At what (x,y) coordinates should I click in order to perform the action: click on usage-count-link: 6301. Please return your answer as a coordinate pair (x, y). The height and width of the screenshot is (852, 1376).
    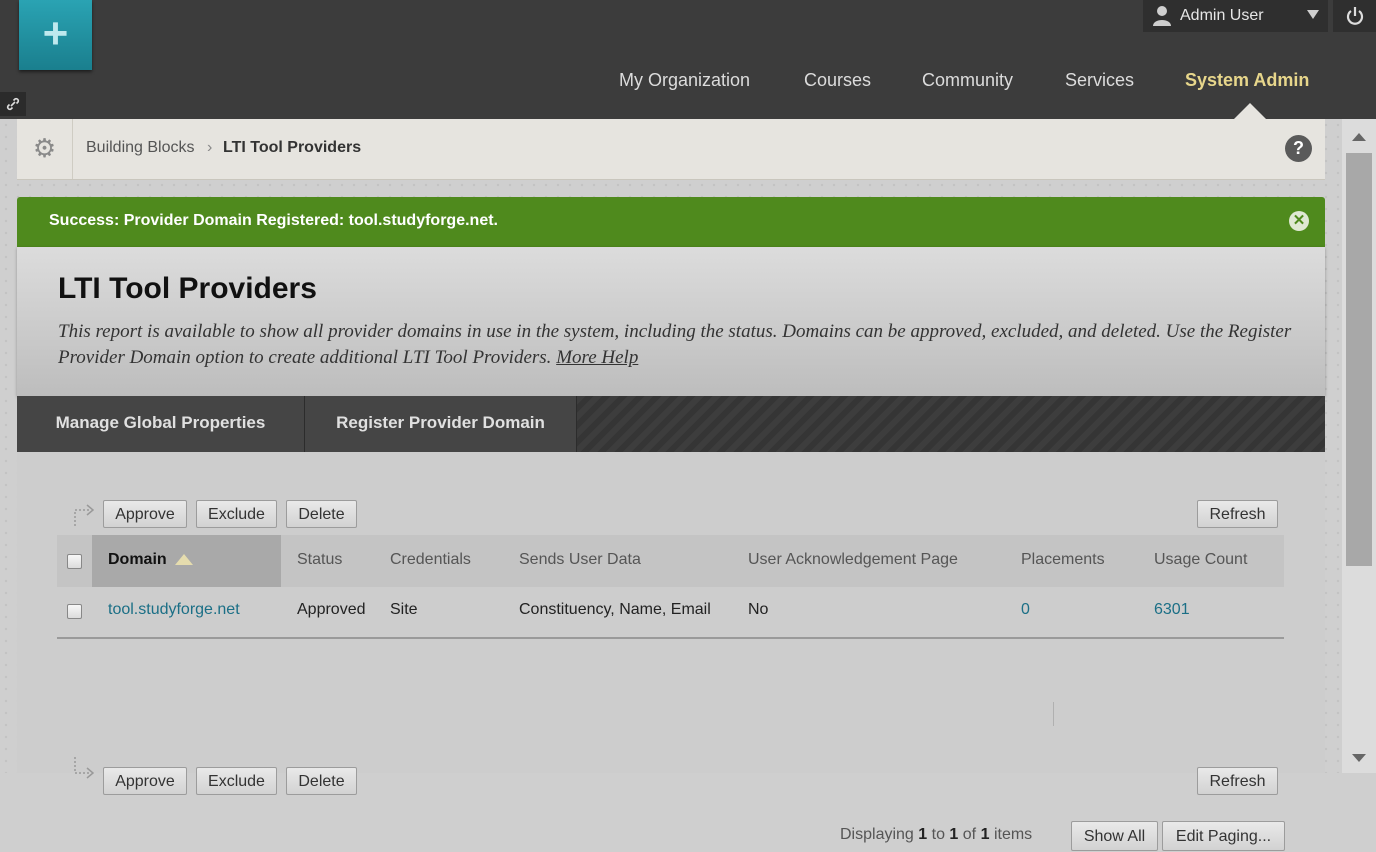
    Looking at the image, I should click on (1172, 612).